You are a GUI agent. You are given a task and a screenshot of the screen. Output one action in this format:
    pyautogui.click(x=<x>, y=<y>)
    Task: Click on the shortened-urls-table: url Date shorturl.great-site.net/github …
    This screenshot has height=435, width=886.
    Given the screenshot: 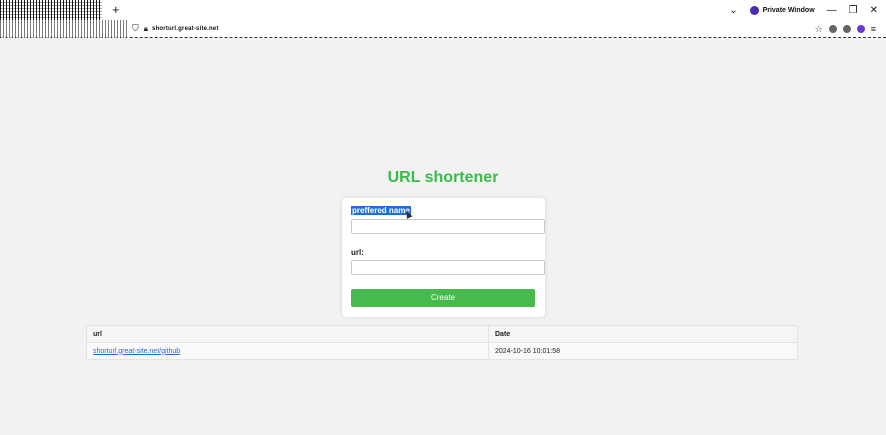 What is the action you would take?
    pyautogui.click(x=442, y=342)
    